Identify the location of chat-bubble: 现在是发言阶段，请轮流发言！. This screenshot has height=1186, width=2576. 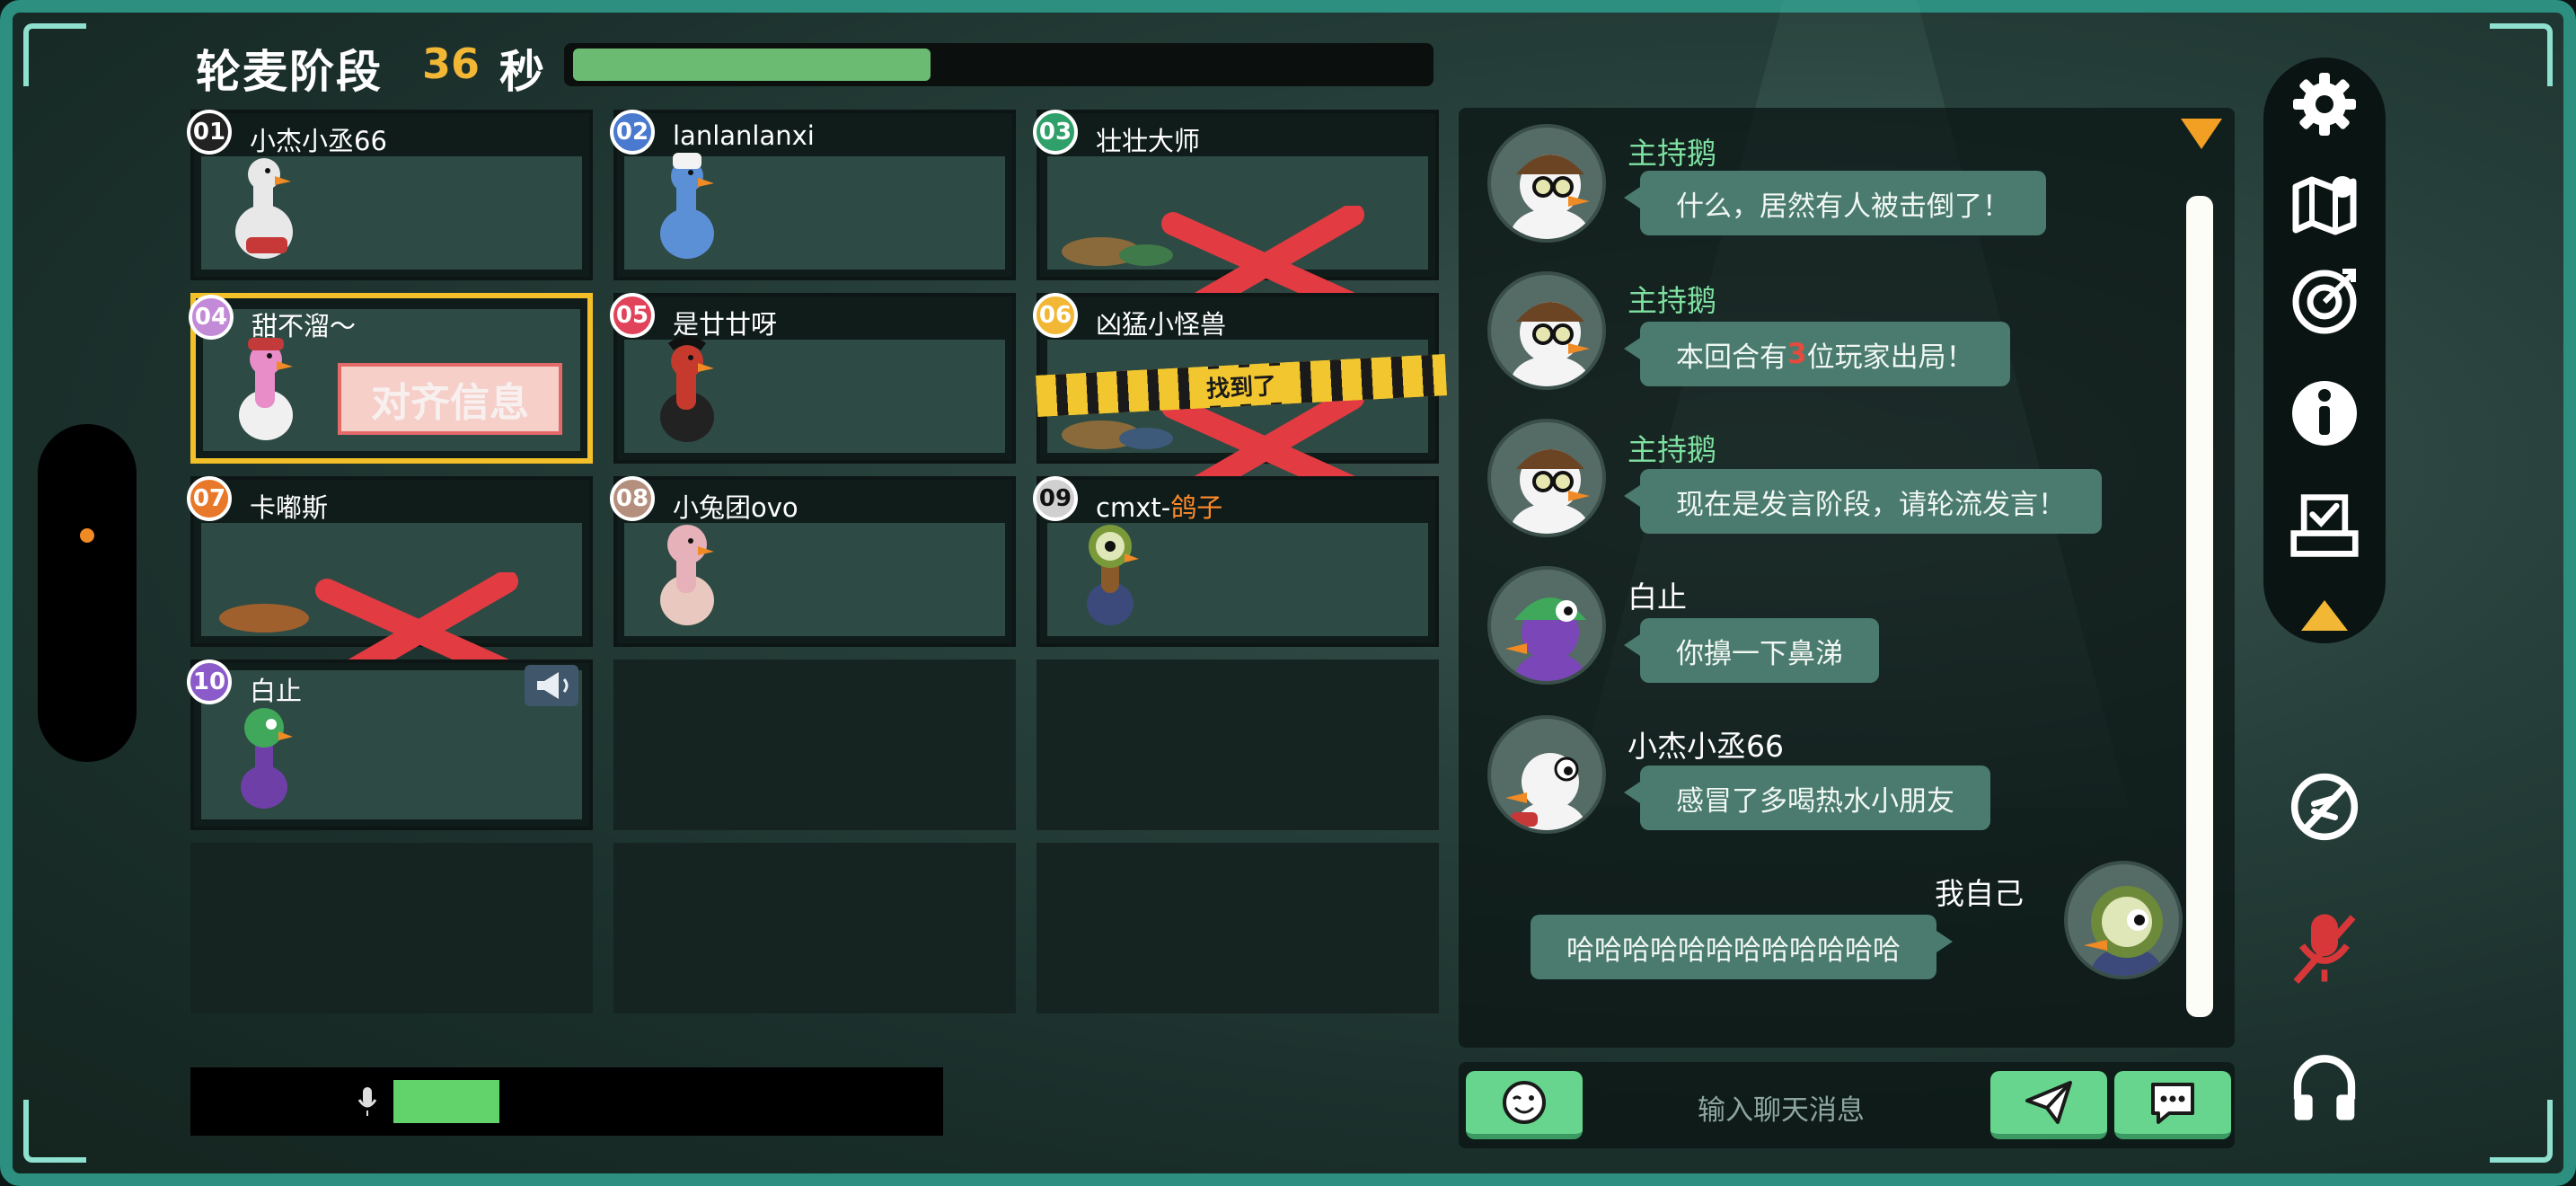
(1863, 501).